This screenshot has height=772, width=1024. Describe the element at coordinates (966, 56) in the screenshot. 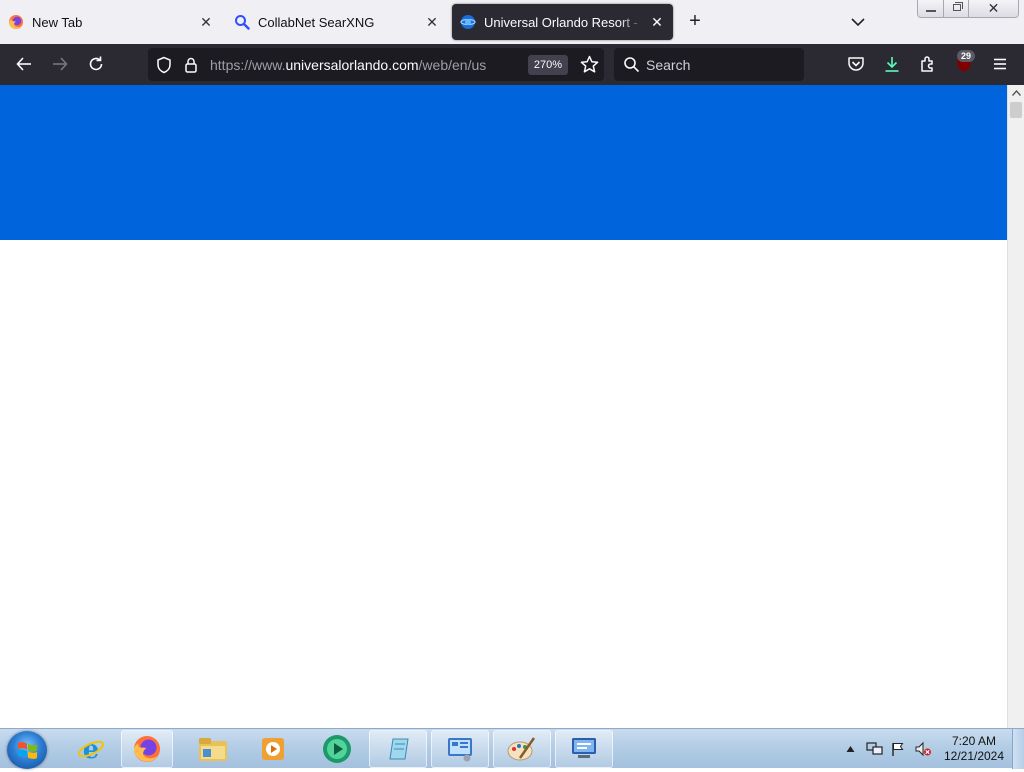

I see `ublock-blocked-count-badge: 29` at that location.